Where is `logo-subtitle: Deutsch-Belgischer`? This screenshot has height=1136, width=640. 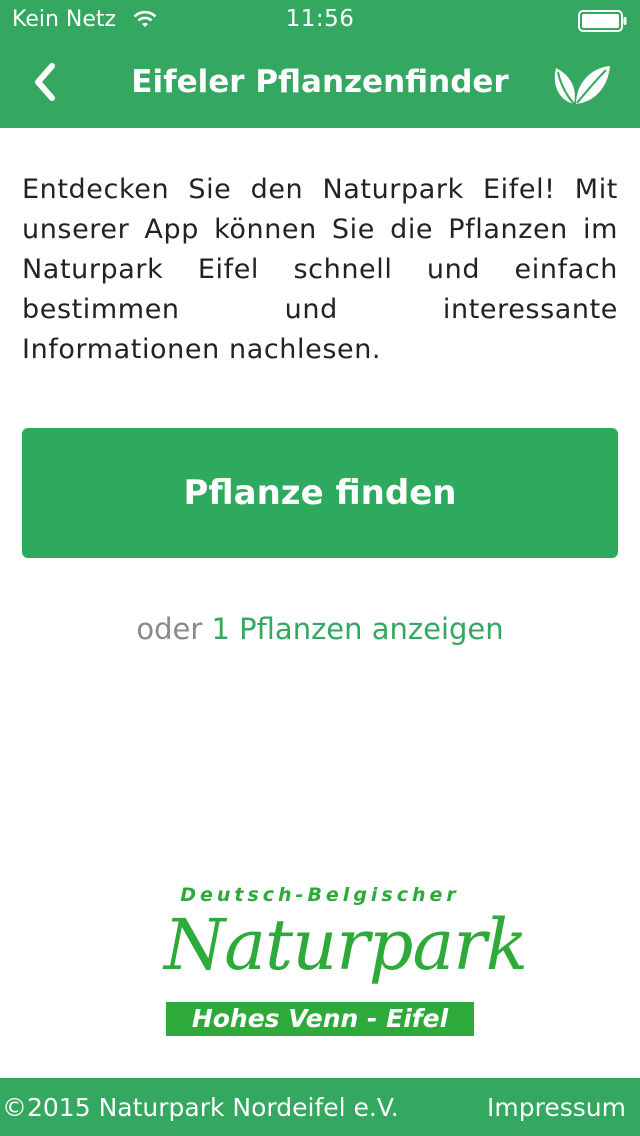
logo-subtitle: Deutsch-Belgischer is located at coordinates (320, 895).